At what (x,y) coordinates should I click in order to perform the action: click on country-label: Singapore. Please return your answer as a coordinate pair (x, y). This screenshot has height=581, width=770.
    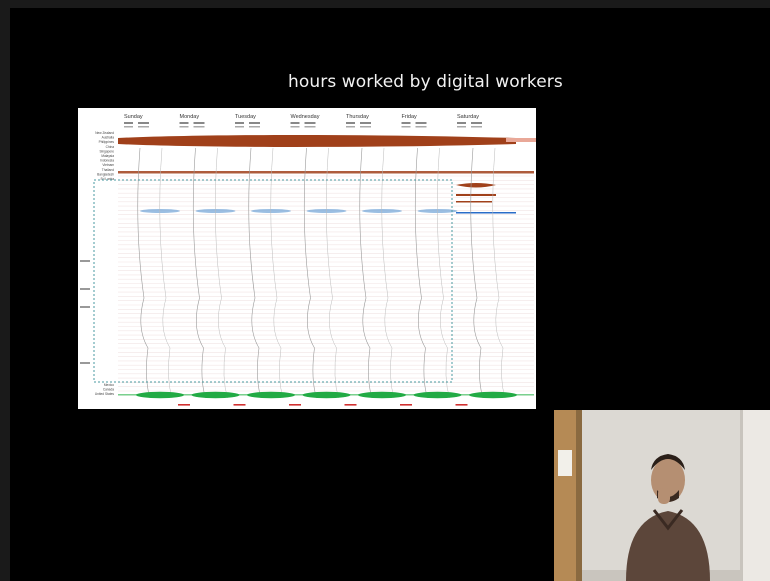
    Looking at the image, I should click on (106, 151).